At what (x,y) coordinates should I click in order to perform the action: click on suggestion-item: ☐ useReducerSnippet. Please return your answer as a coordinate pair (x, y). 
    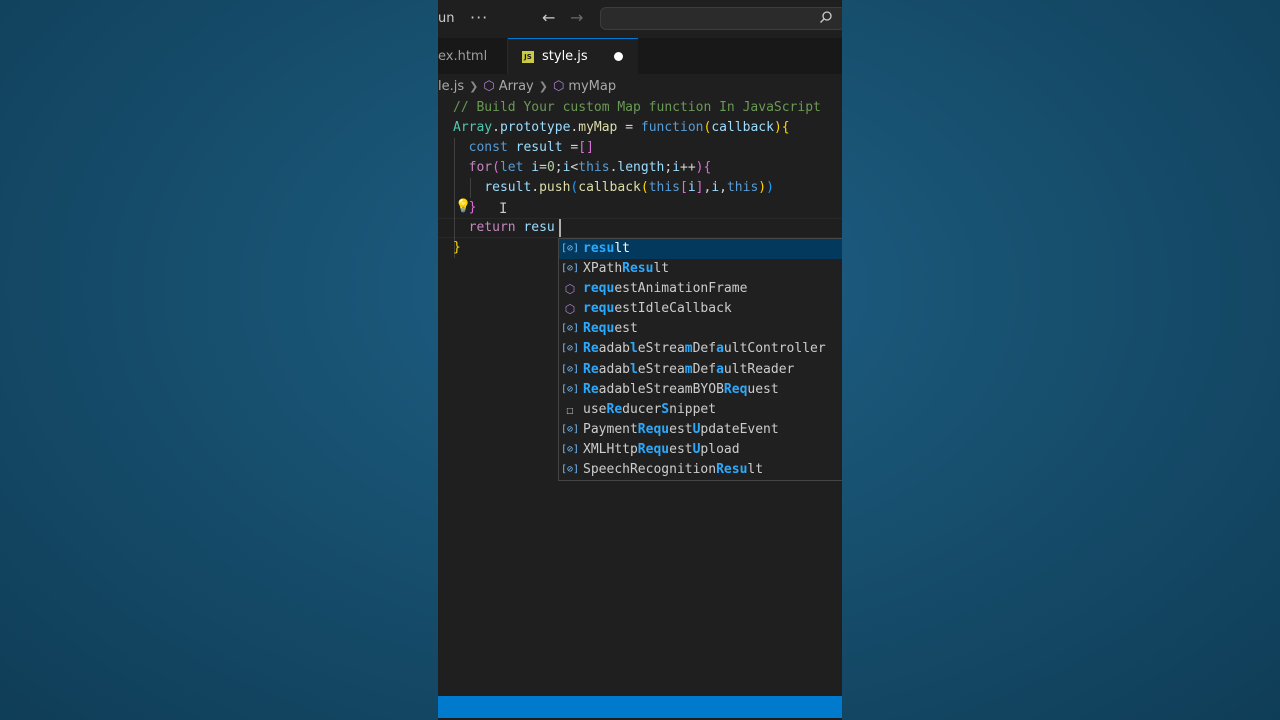
    Looking at the image, I should click on (700, 410).